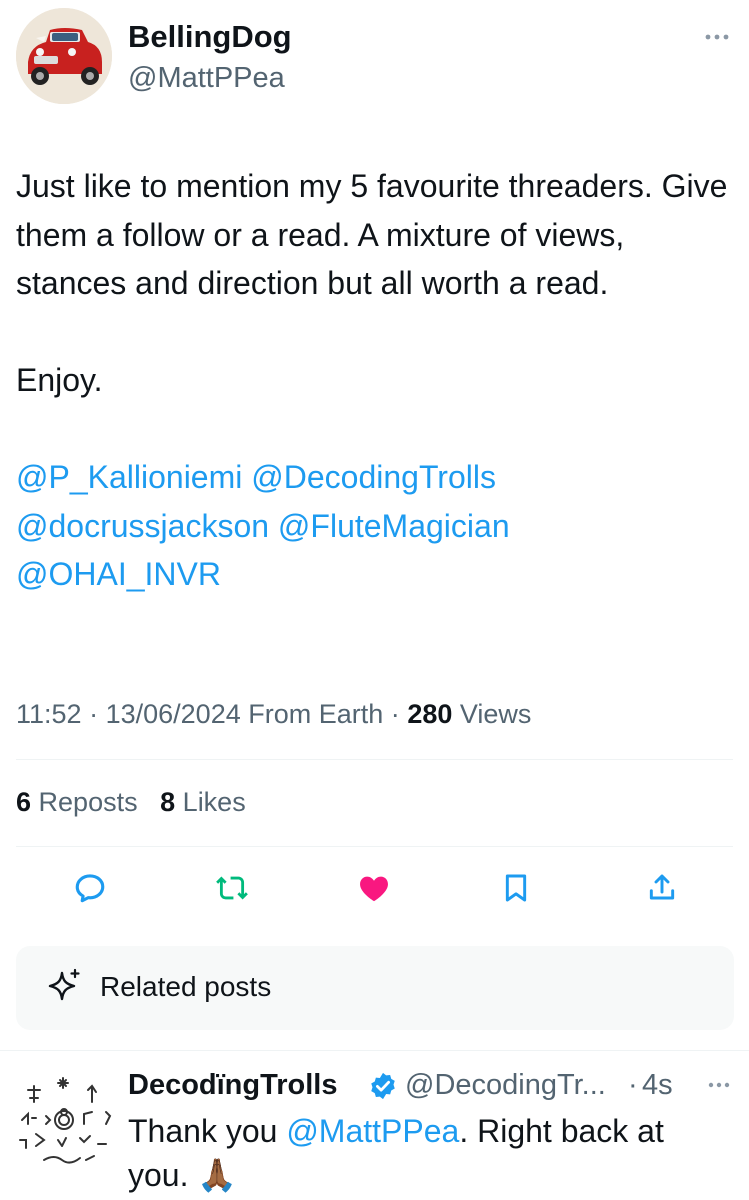 Image resolution: width=749 pixels, height=1200 pixels. Describe the element at coordinates (88, 802) in the screenshot. I see `reposts-label: Reposts` at that location.